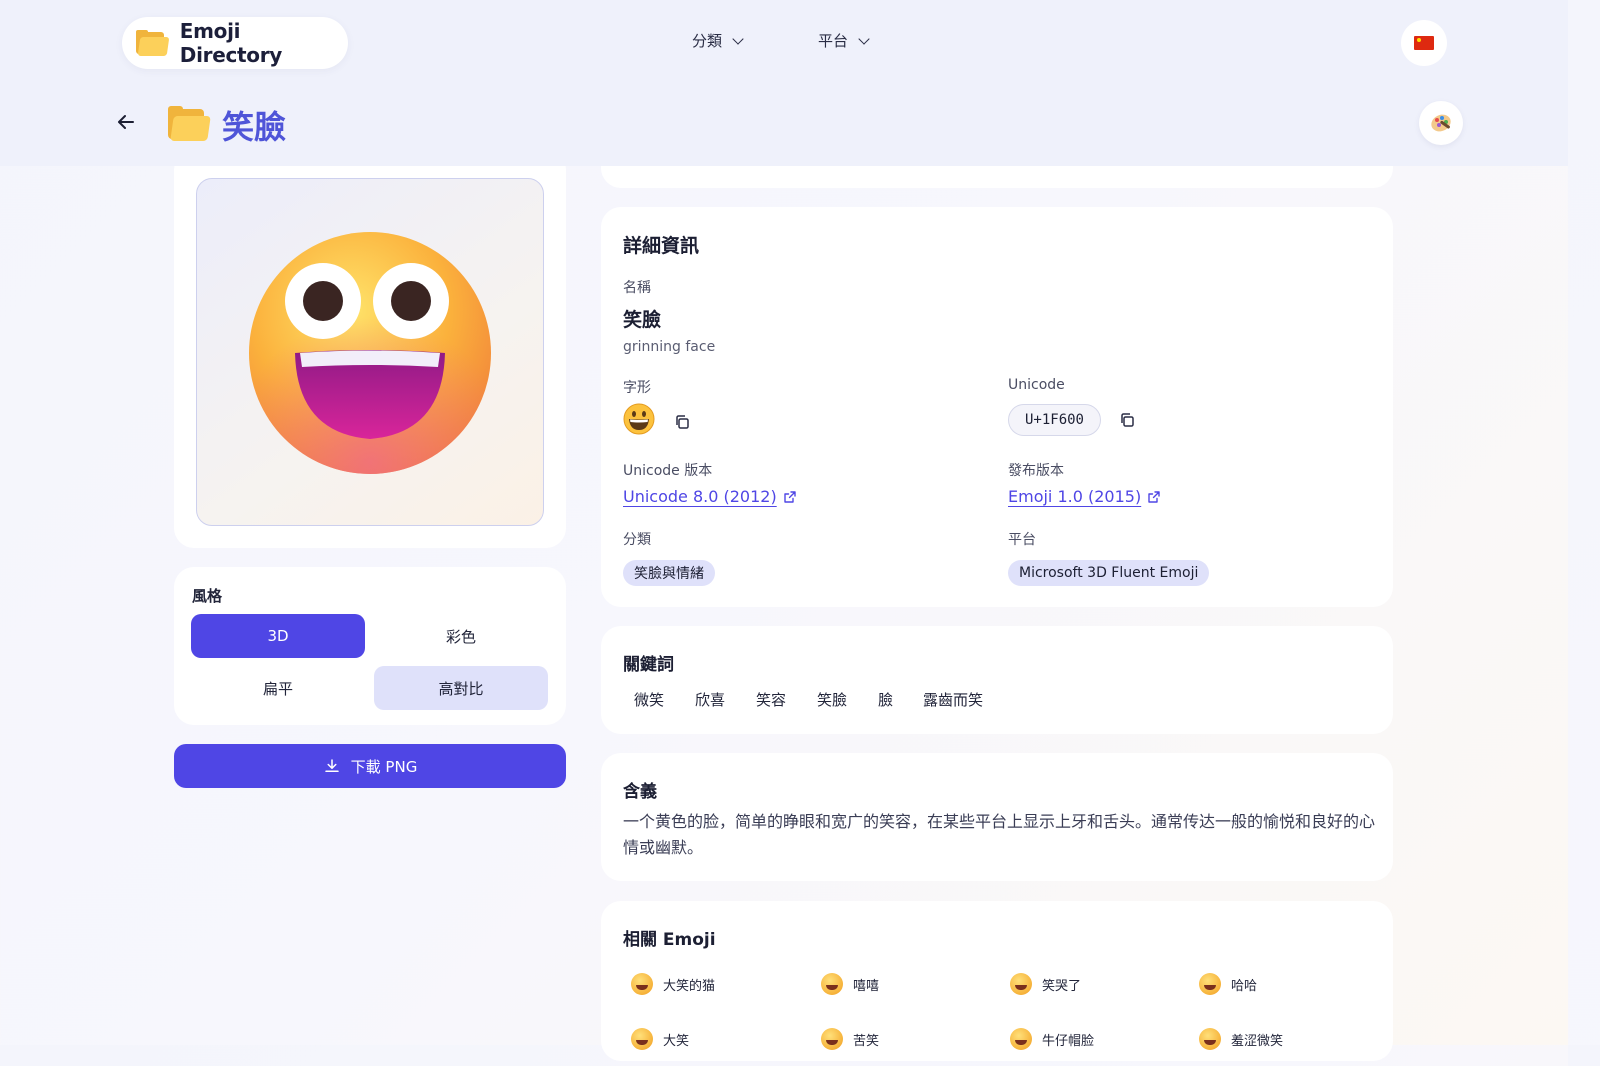 The height and width of the screenshot is (1066, 1600). Describe the element at coordinates (660, 1039) in the screenshot. I see `related-emoji-item: 大笑` at that location.